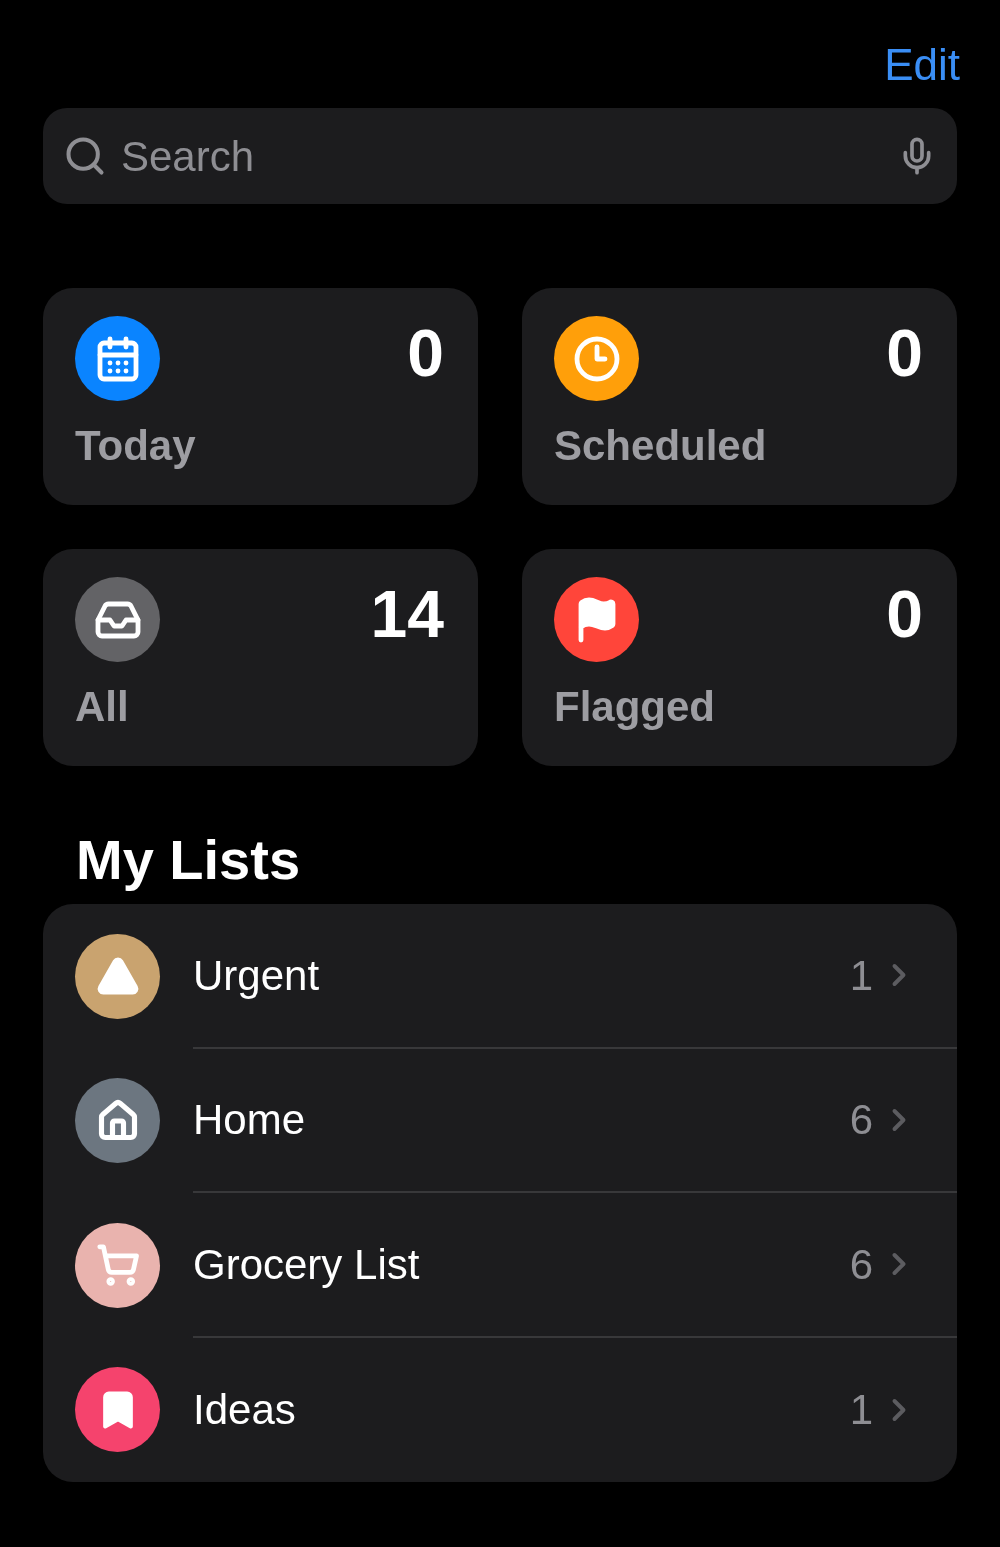 This screenshot has width=1000, height=1547. I want to click on smart-list-card: 0 Scheduled, so click(739, 396).